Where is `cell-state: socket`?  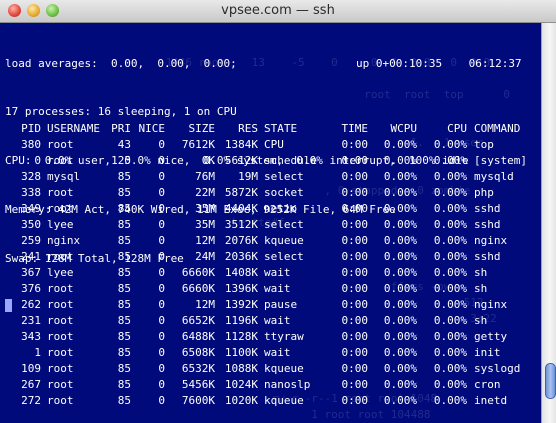 cell-state: socket is located at coordinates (284, 192).